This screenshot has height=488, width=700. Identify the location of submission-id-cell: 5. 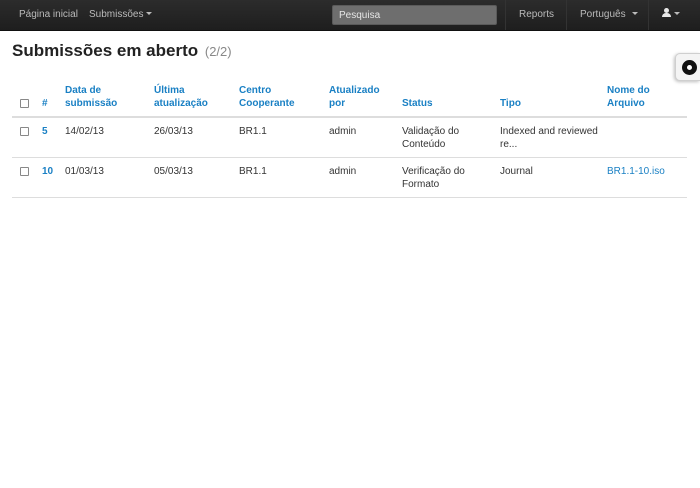
(53, 137).